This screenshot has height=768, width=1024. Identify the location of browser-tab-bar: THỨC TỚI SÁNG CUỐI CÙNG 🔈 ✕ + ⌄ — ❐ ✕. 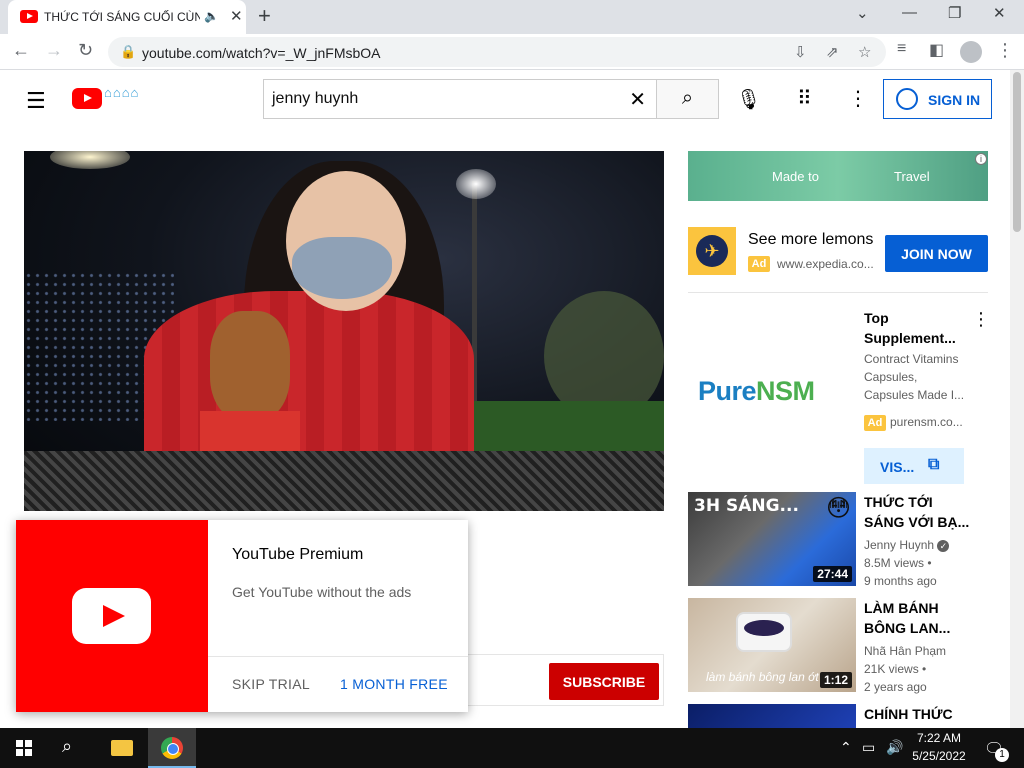
(512, 17).